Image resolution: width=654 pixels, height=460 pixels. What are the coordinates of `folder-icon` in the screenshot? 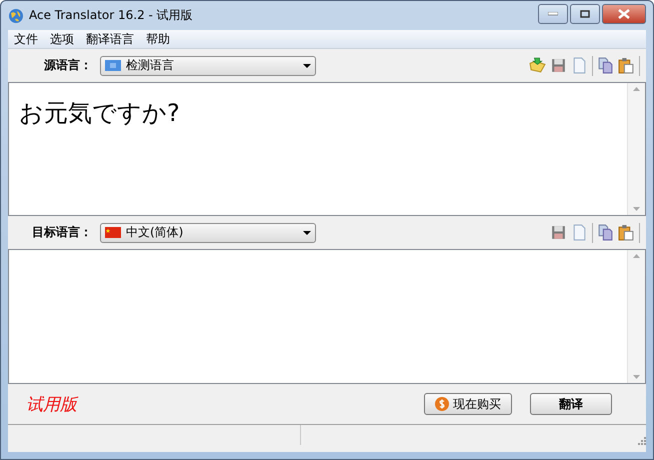 It's located at (537, 65).